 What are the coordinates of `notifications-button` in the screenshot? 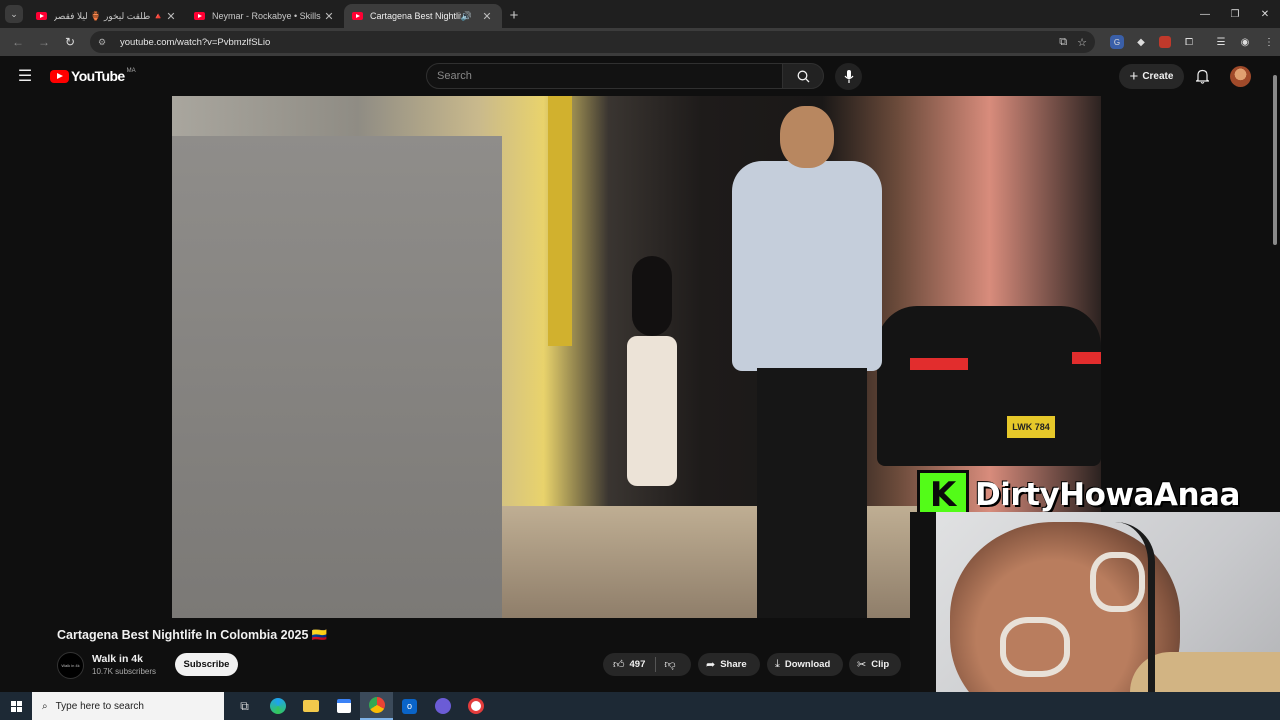 It's located at (1202, 76).